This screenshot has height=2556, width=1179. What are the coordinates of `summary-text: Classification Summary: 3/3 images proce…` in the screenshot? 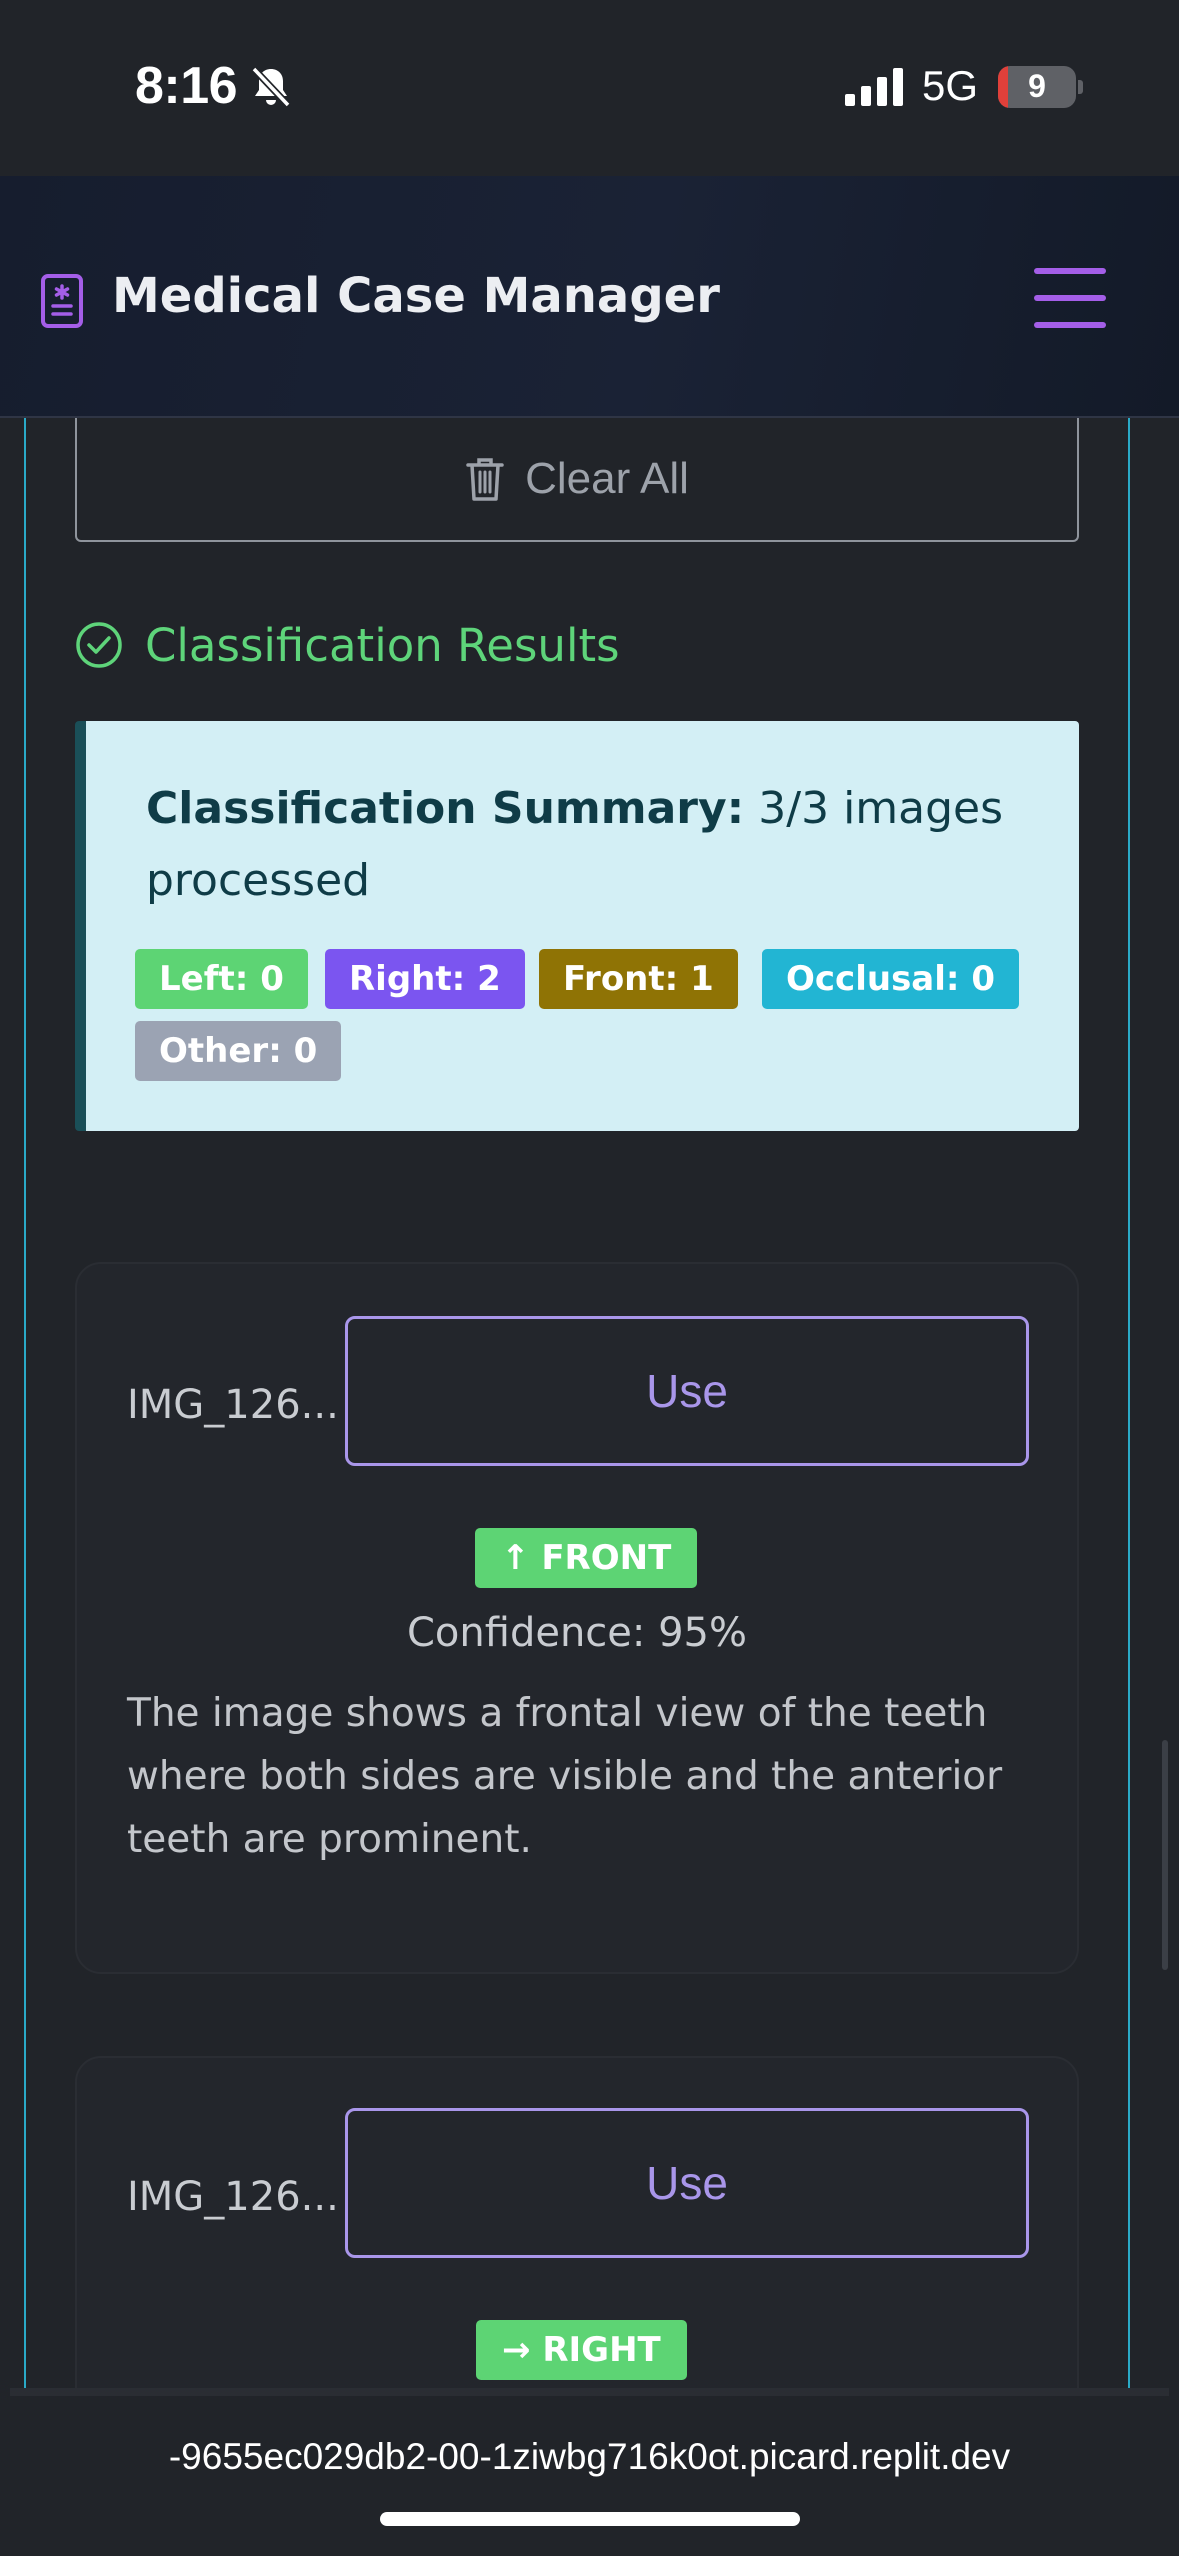 It's located at (596, 845).